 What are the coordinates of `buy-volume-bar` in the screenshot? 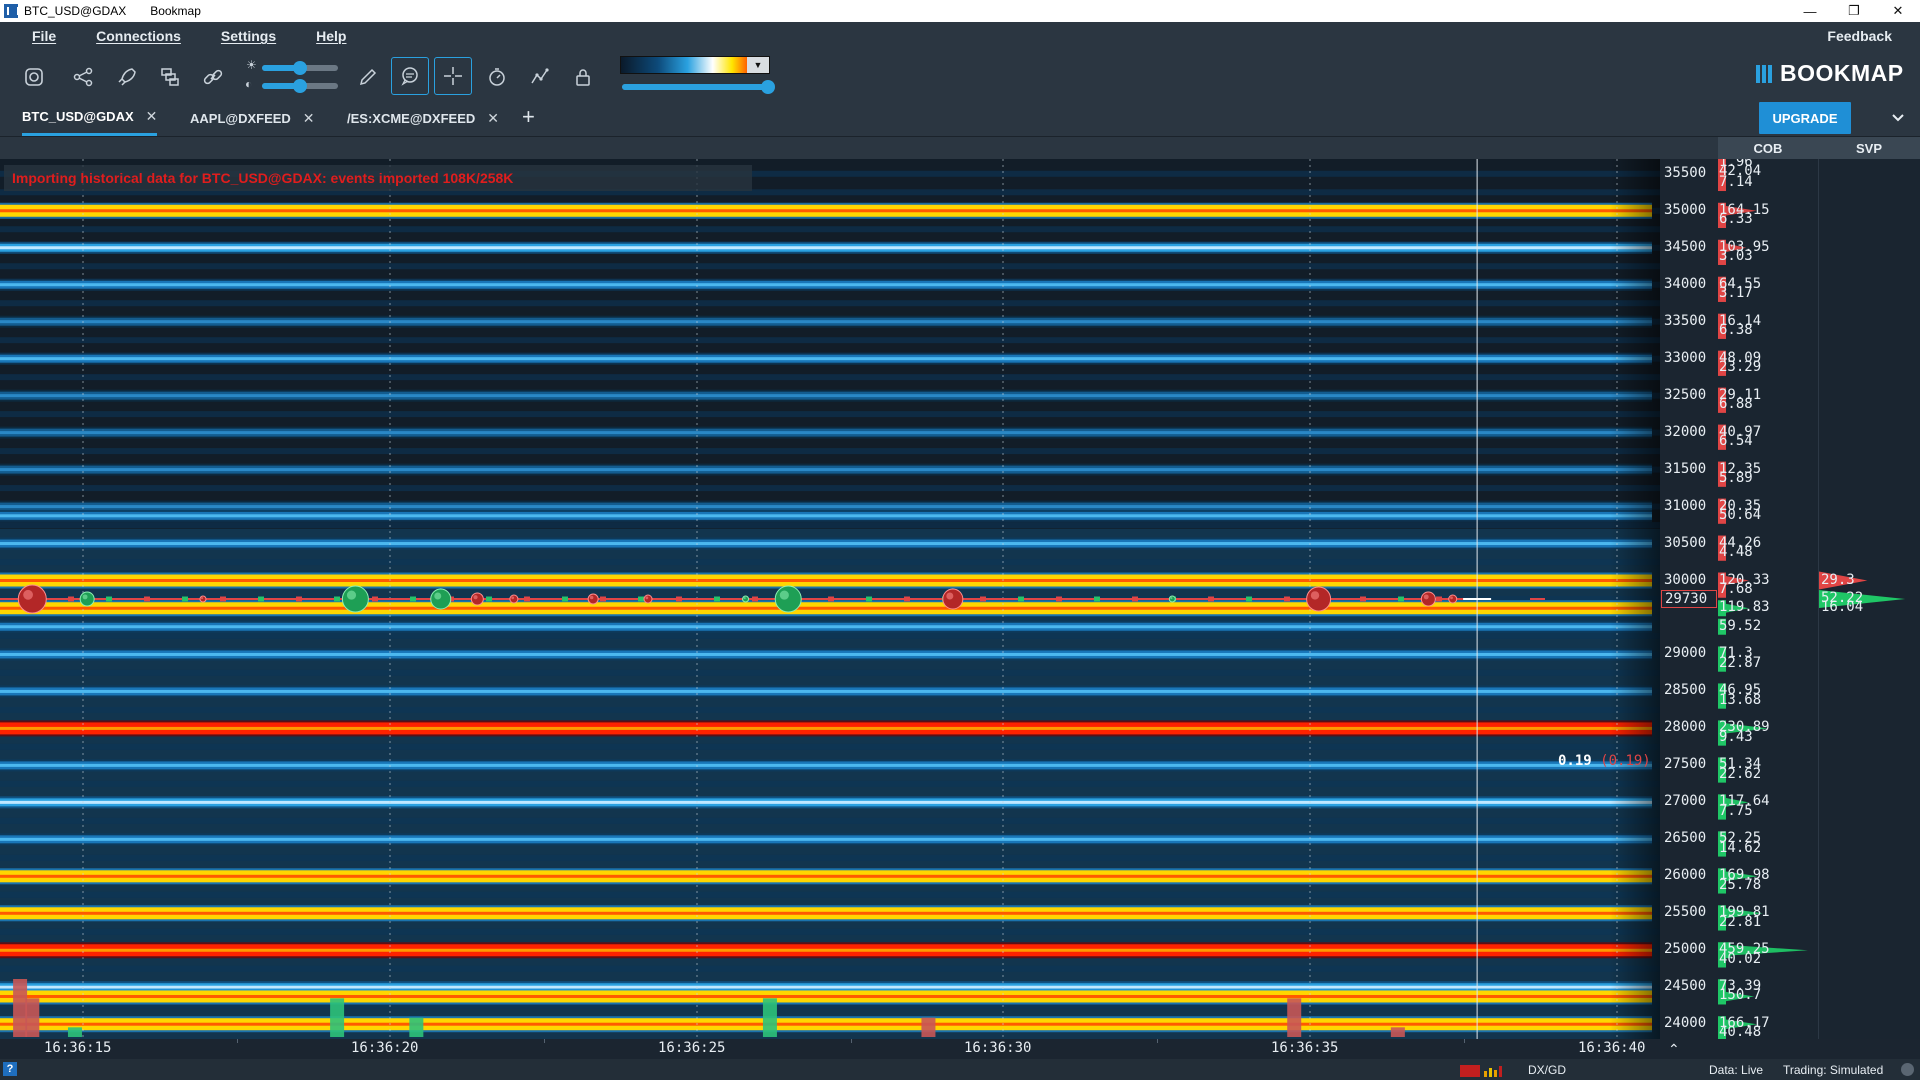 It's located at (769, 1017).